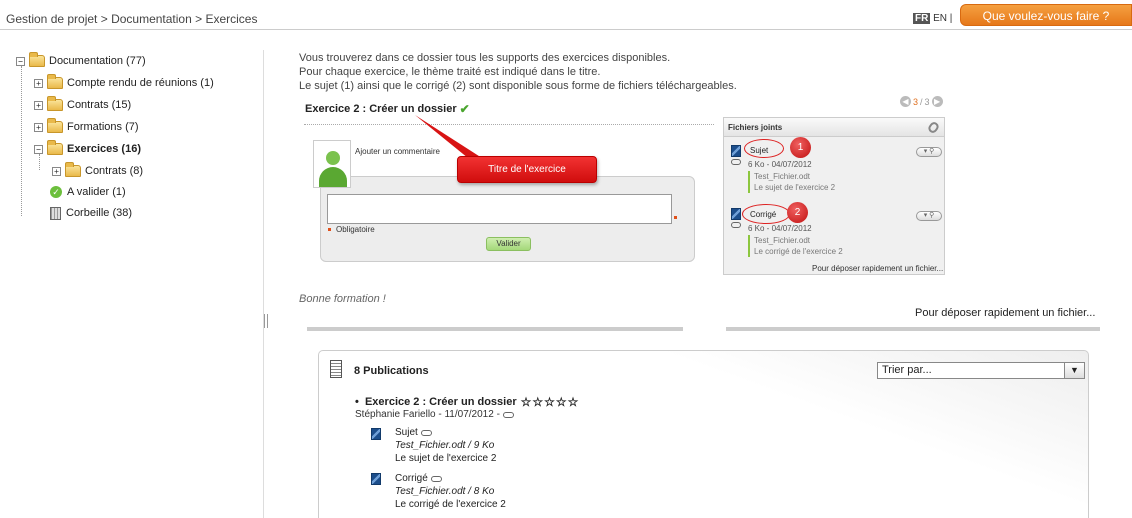 This screenshot has height=518, width=1132. What do you see at coordinates (508, 244) in the screenshot?
I see `validate-button: Valider` at bounding box center [508, 244].